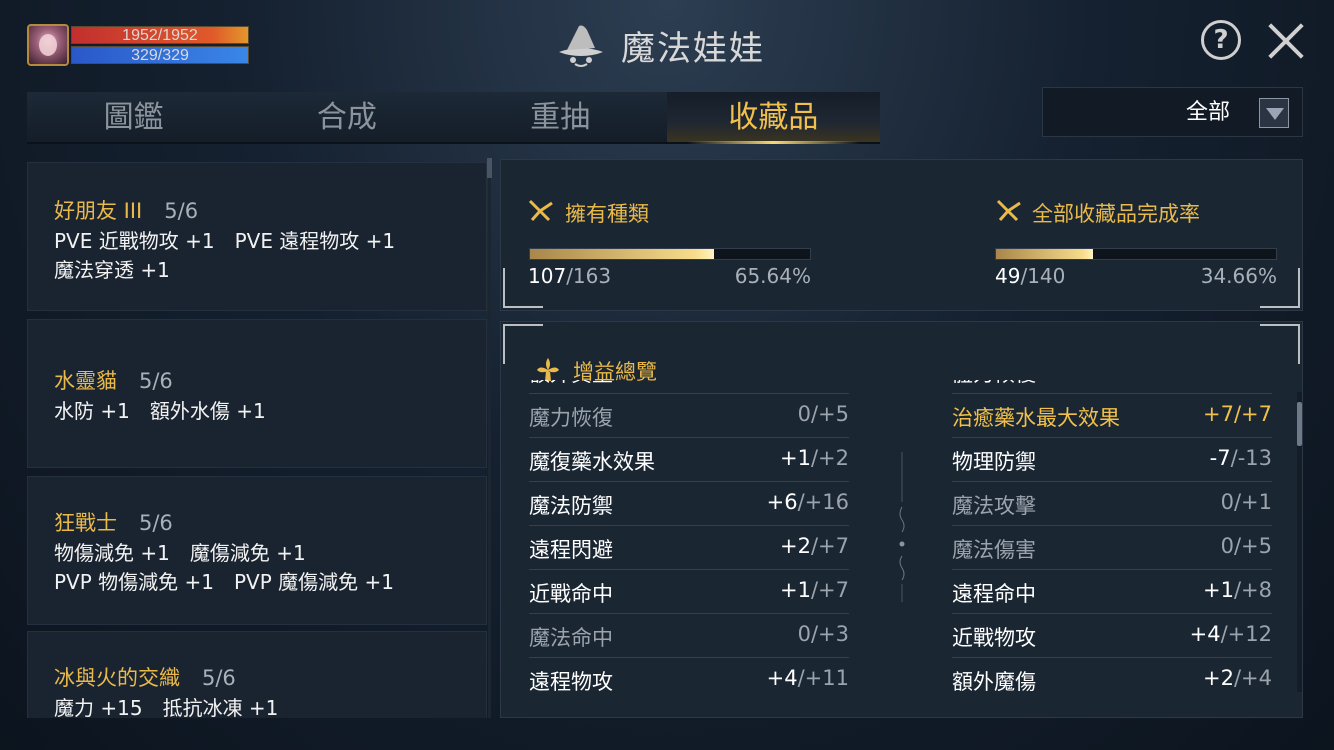 The width and height of the screenshot is (1334, 750). Describe the element at coordinates (1112, 460) in the screenshot. I see `bonus-row: 物理防禦 -7/-13` at that location.